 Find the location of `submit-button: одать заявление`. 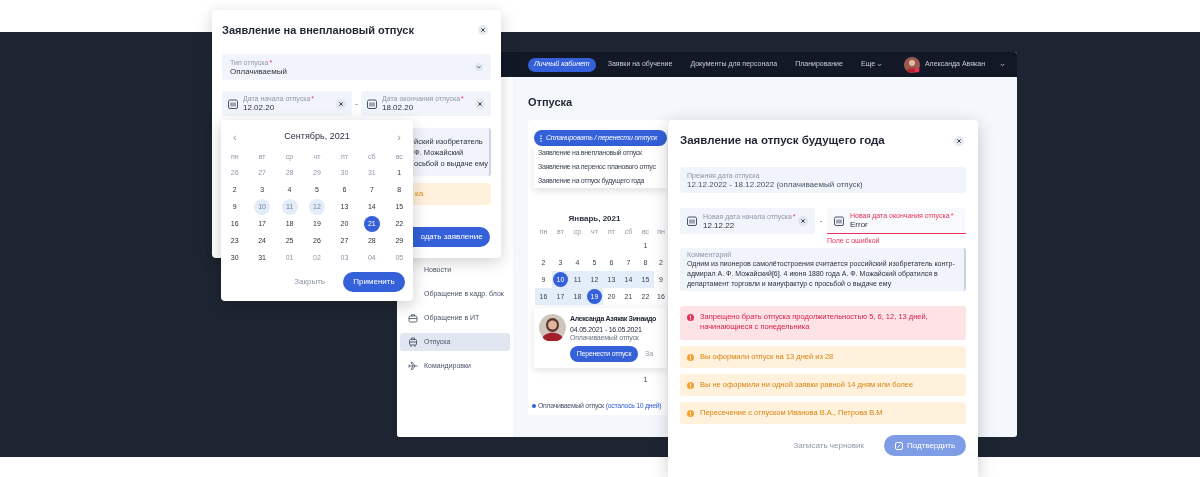

submit-button: одать заявление is located at coordinates (451, 237).